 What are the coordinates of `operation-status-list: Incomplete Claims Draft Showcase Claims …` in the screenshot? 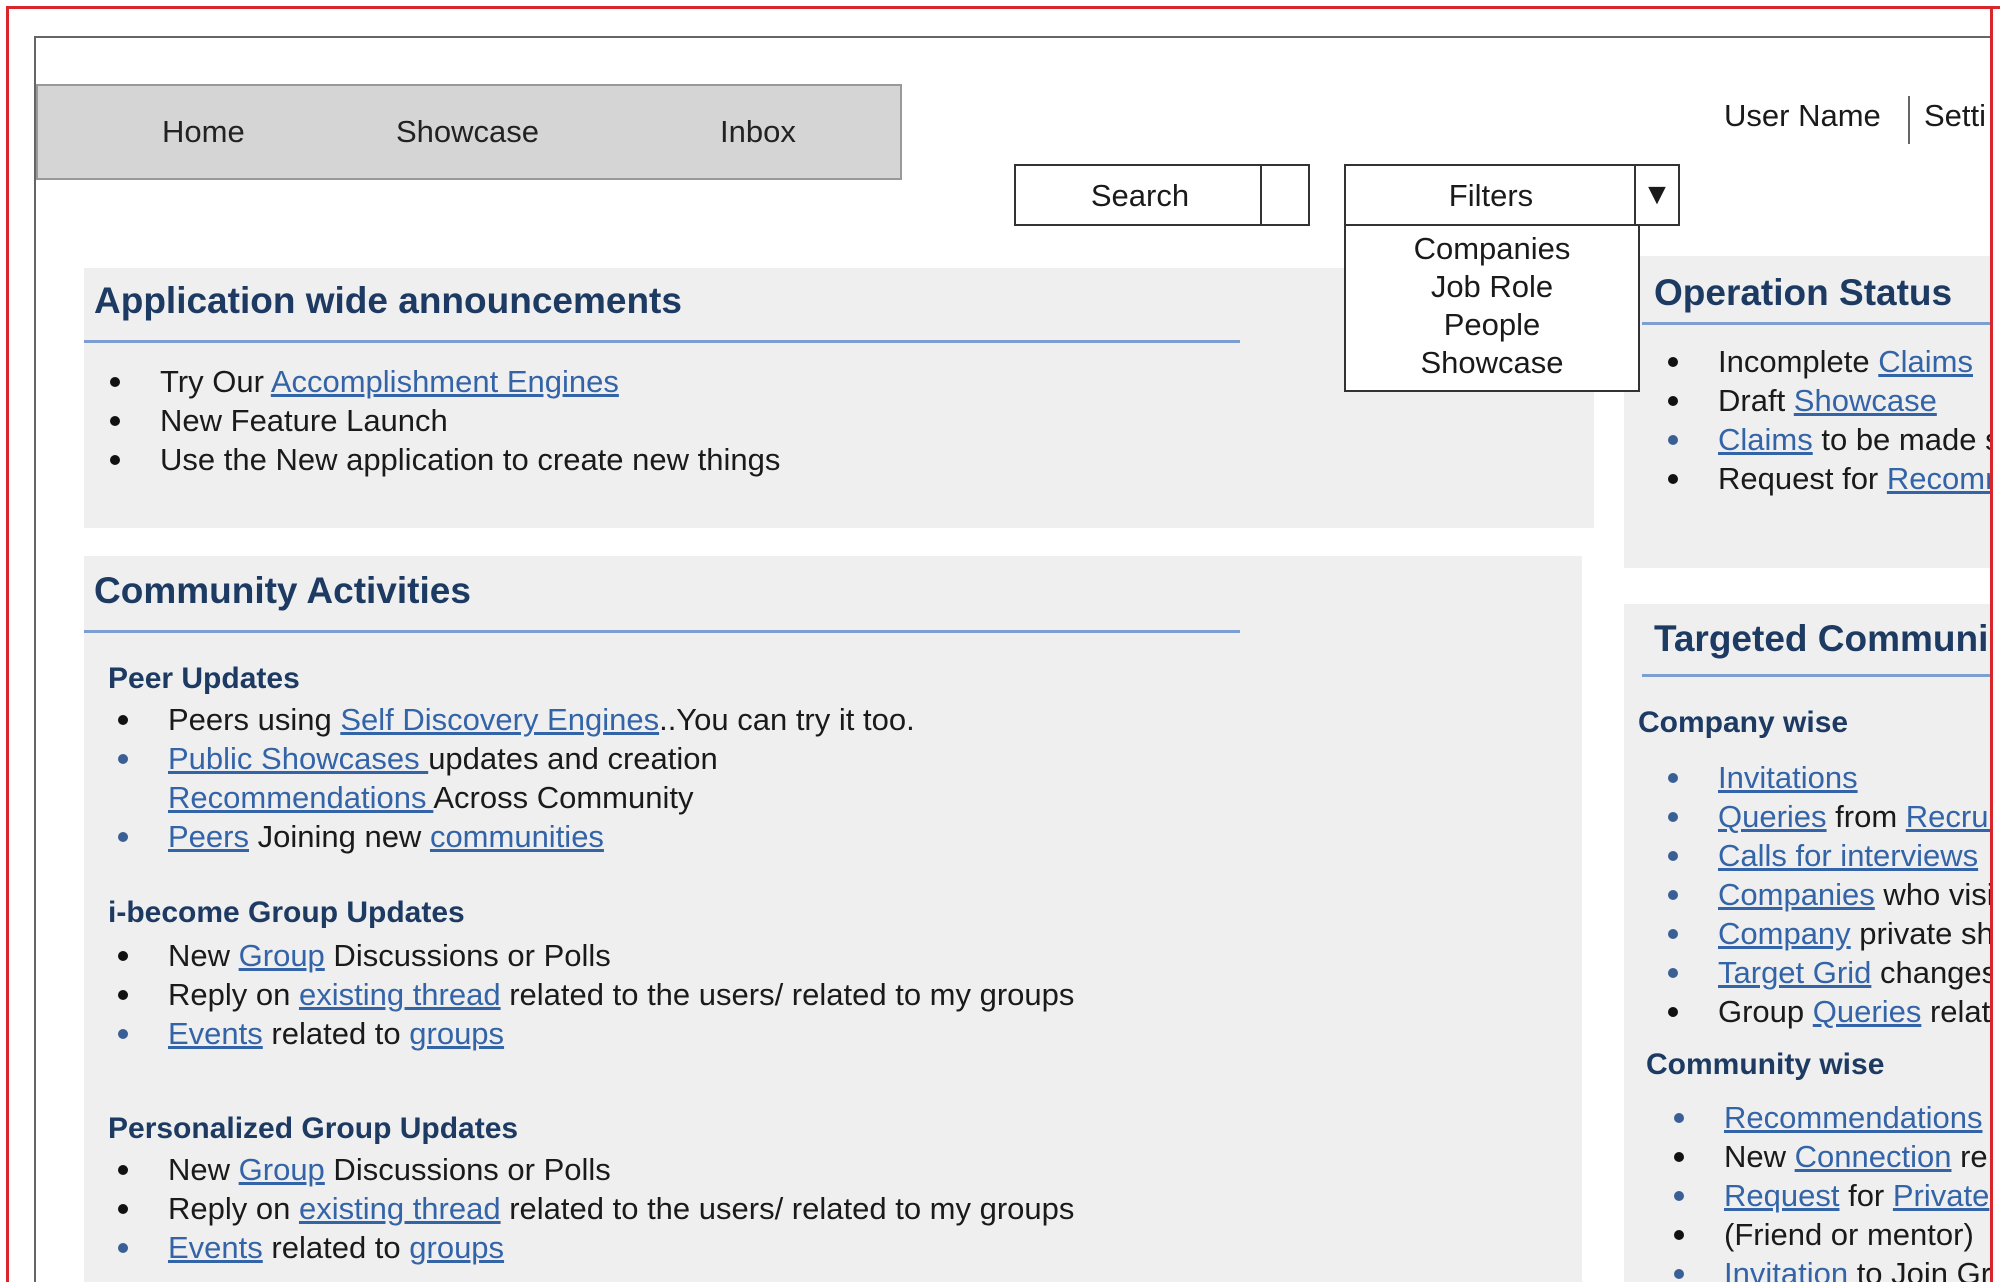 It's located at (1827, 420).